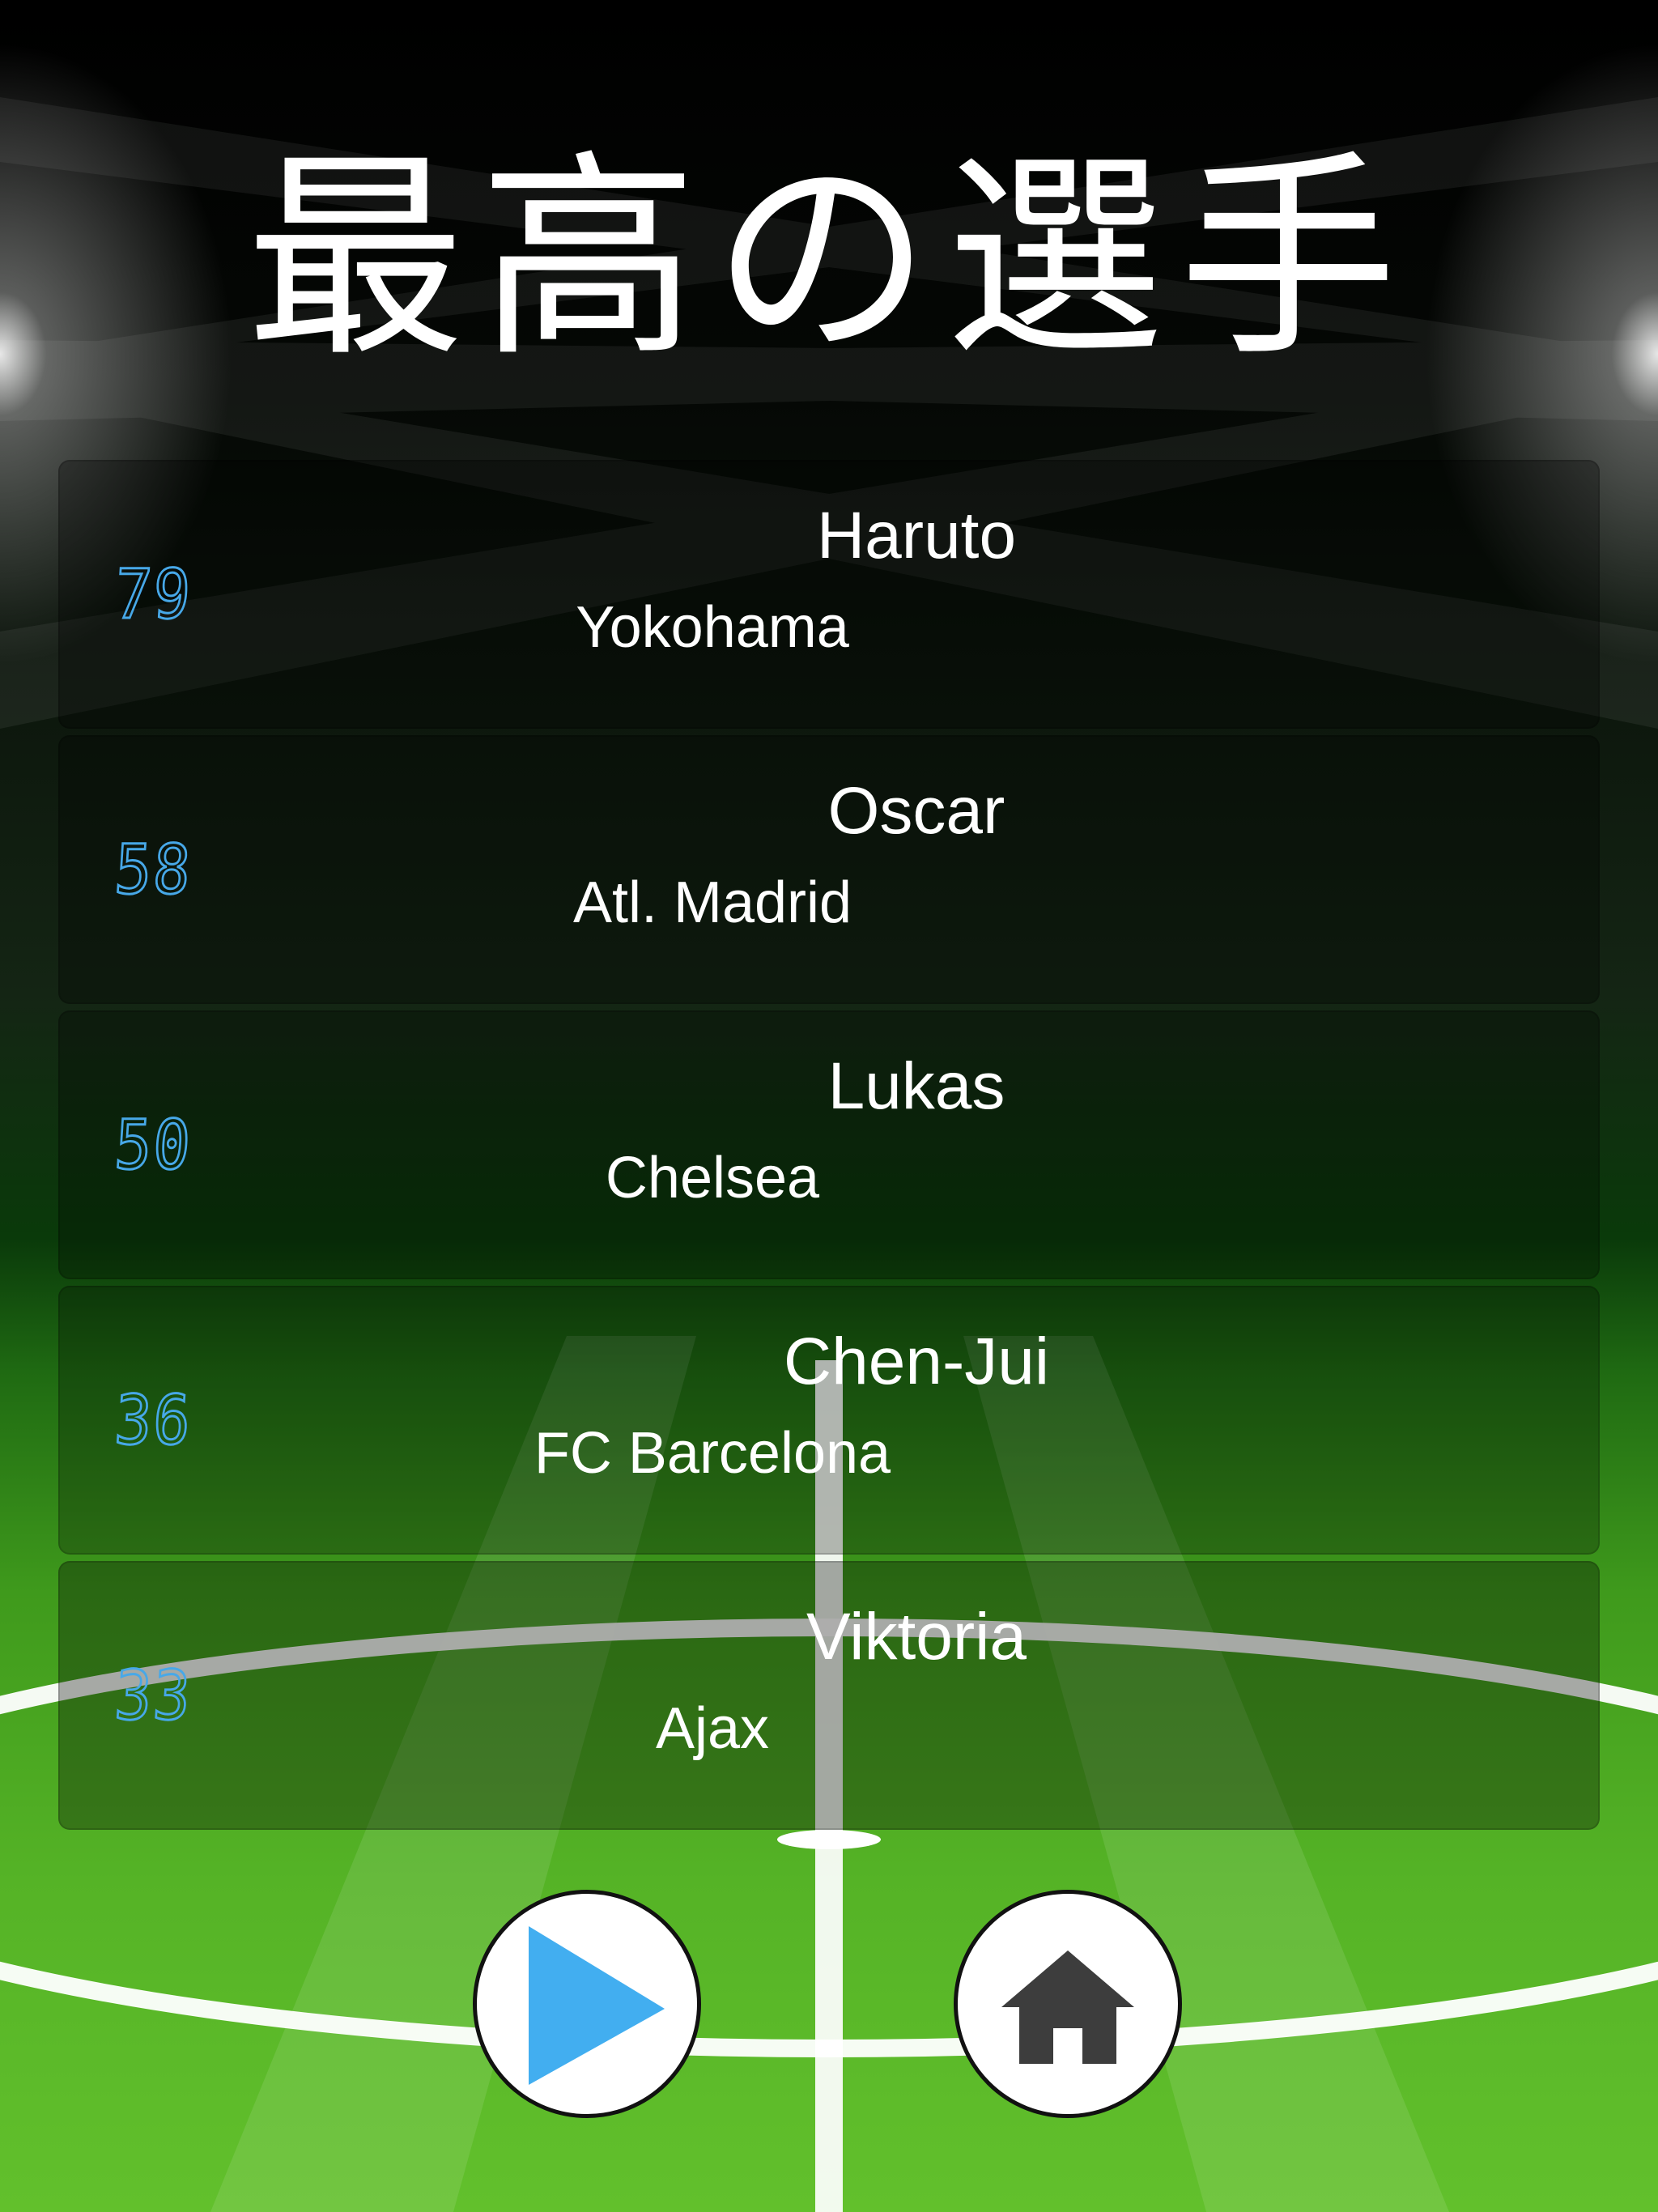 Image resolution: width=1658 pixels, height=2212 pixels. I want to click on player-name: Oscar, so click(916, 811).